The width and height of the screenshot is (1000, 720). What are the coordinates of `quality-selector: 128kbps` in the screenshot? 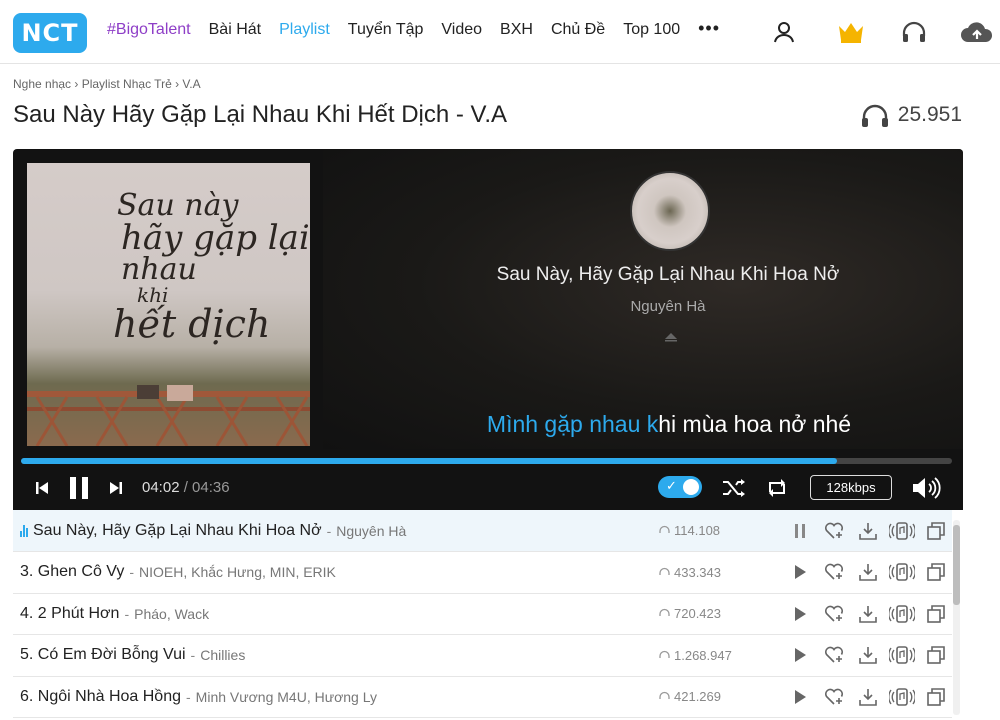 It's located at (851, 487).